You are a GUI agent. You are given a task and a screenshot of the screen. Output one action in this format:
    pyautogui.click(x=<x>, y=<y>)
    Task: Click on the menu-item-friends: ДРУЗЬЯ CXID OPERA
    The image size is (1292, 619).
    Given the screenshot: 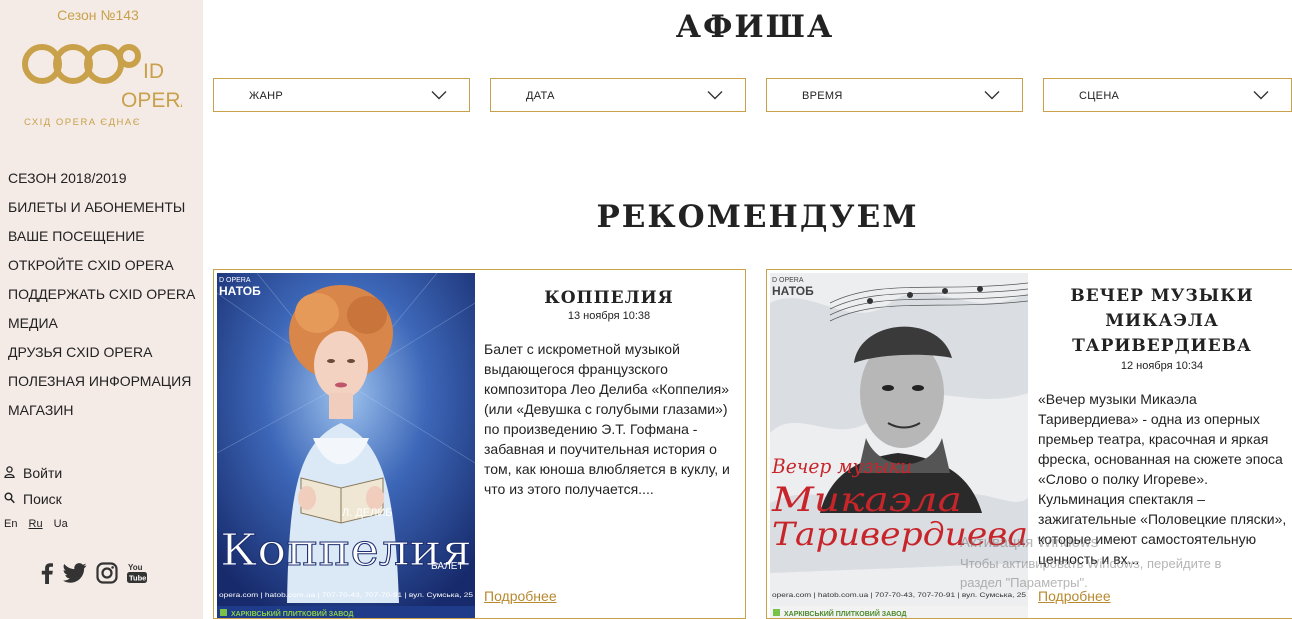 What is the action you would take?
    pyautogui.click(x=101, y=356)
    